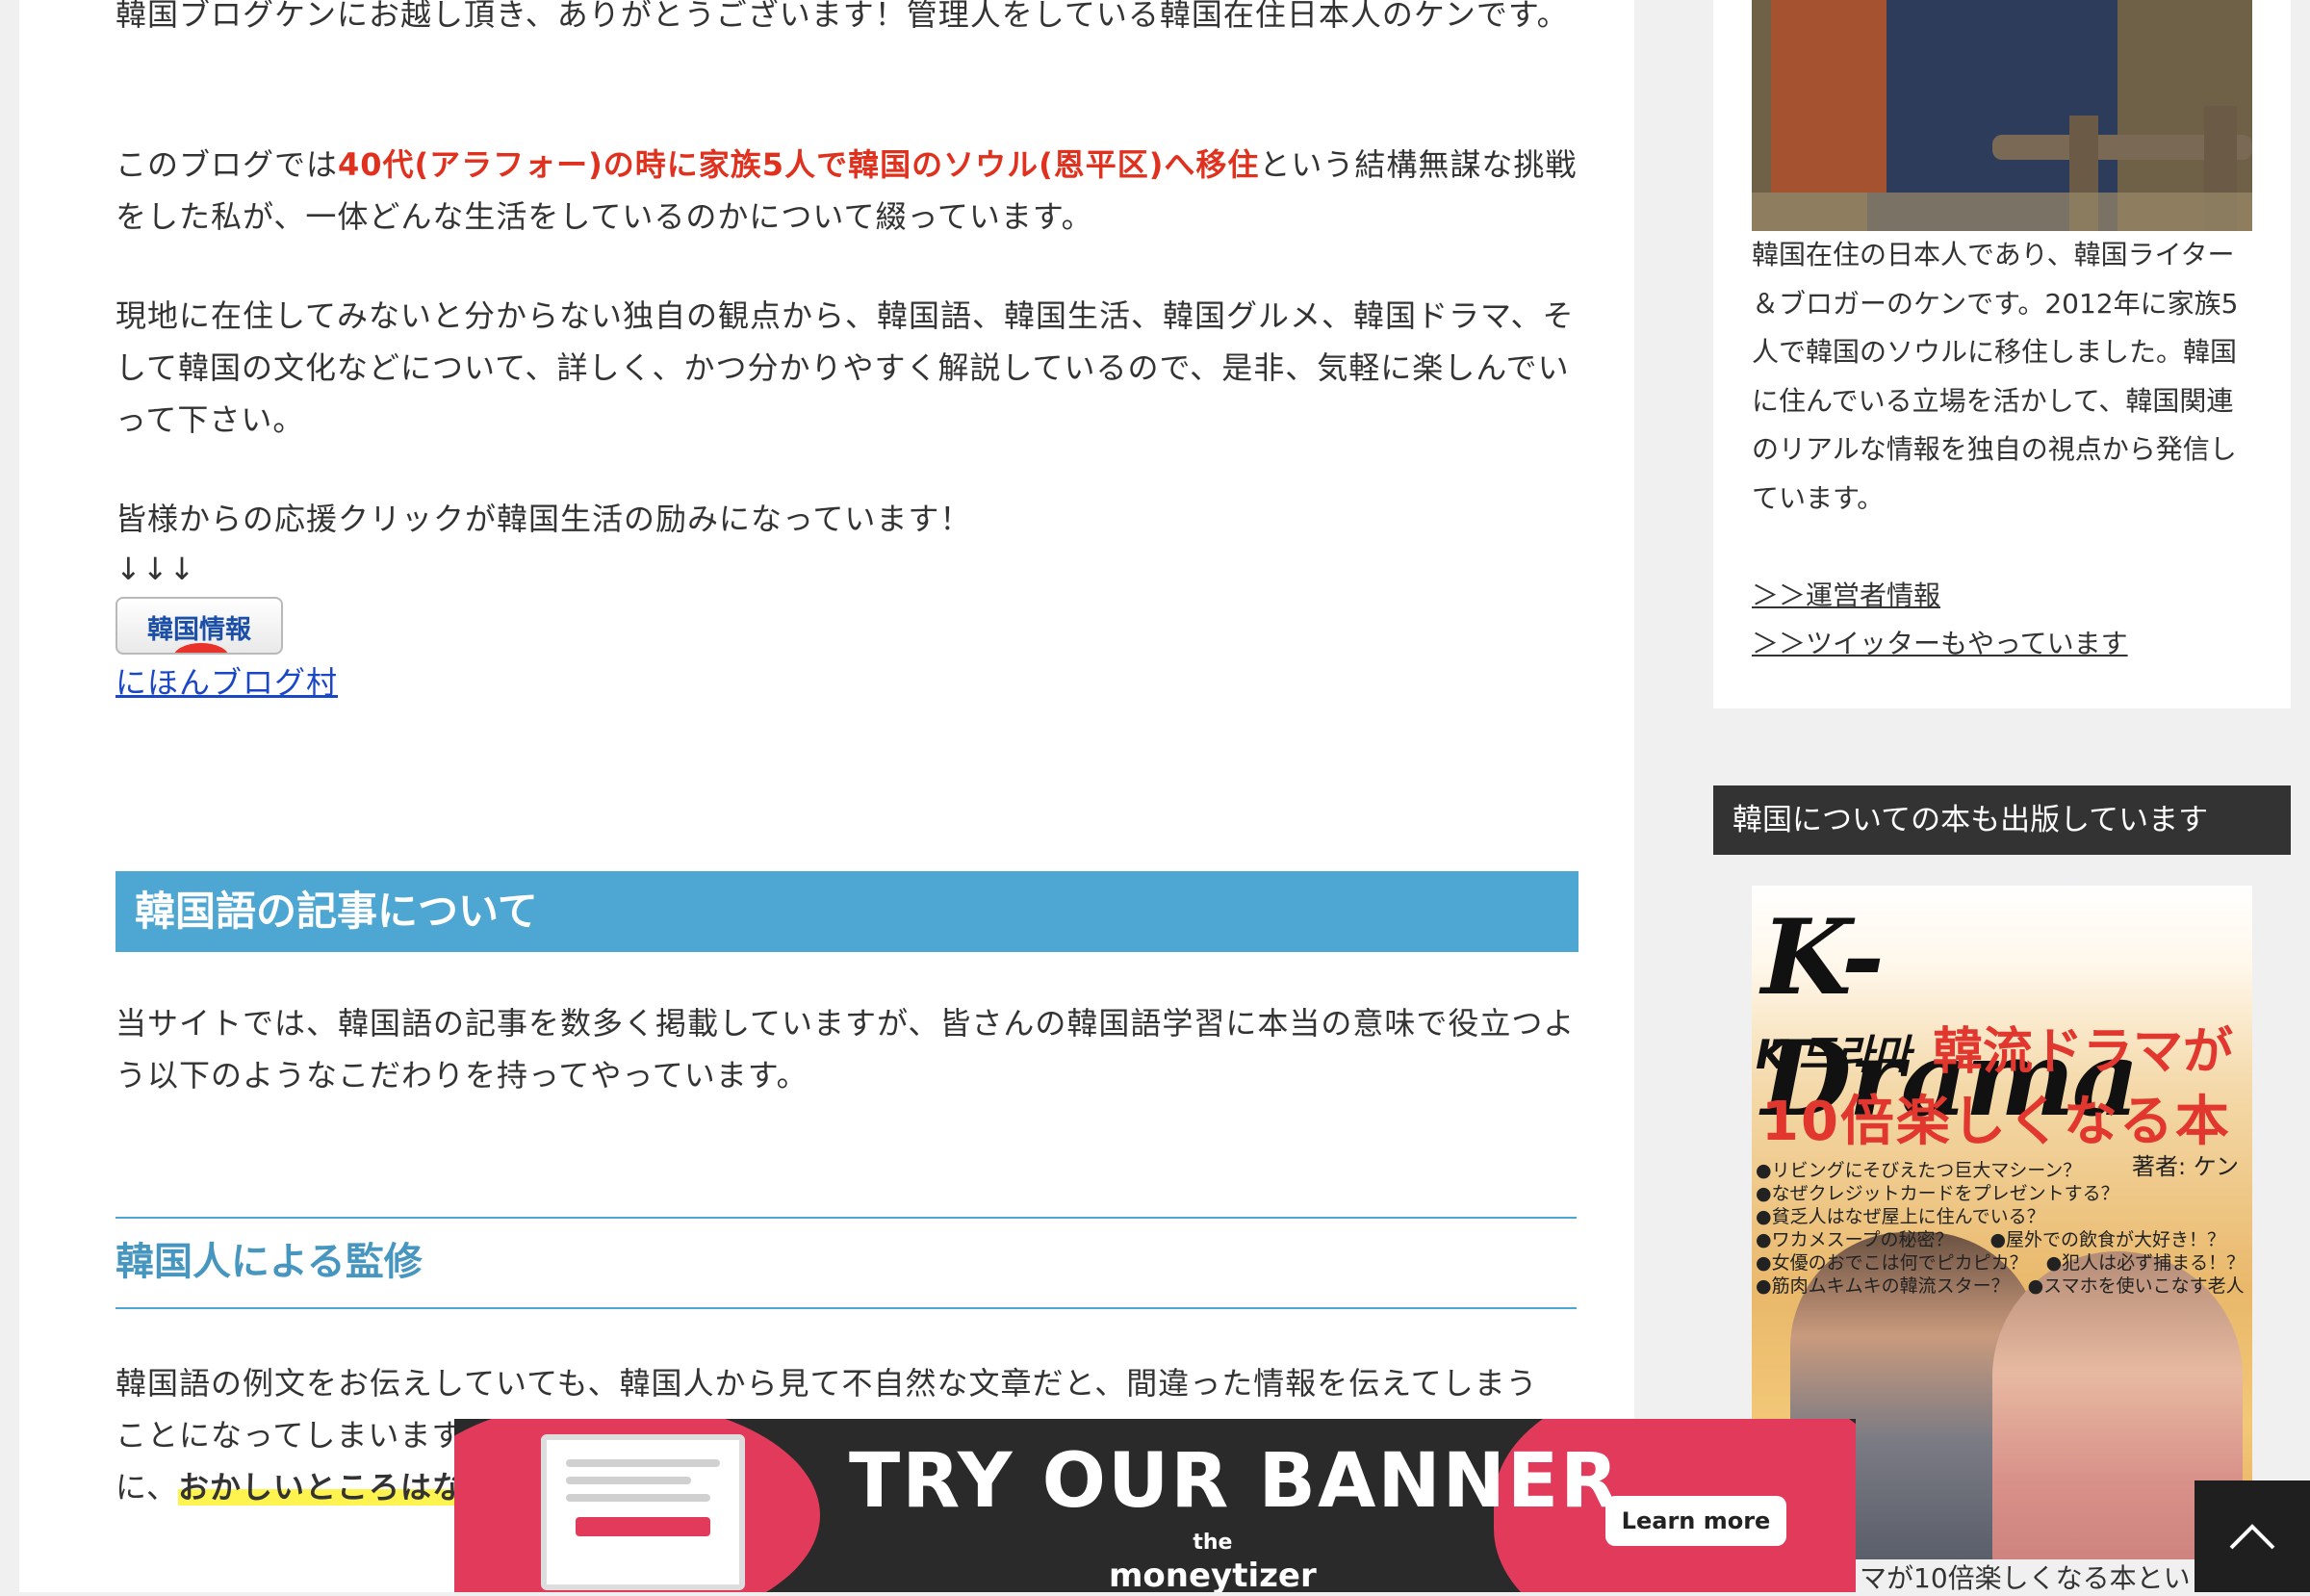  I want to click on ad-banner: TRY OUR BANNER the moneytizer Learn more, so click(1155, 1505).